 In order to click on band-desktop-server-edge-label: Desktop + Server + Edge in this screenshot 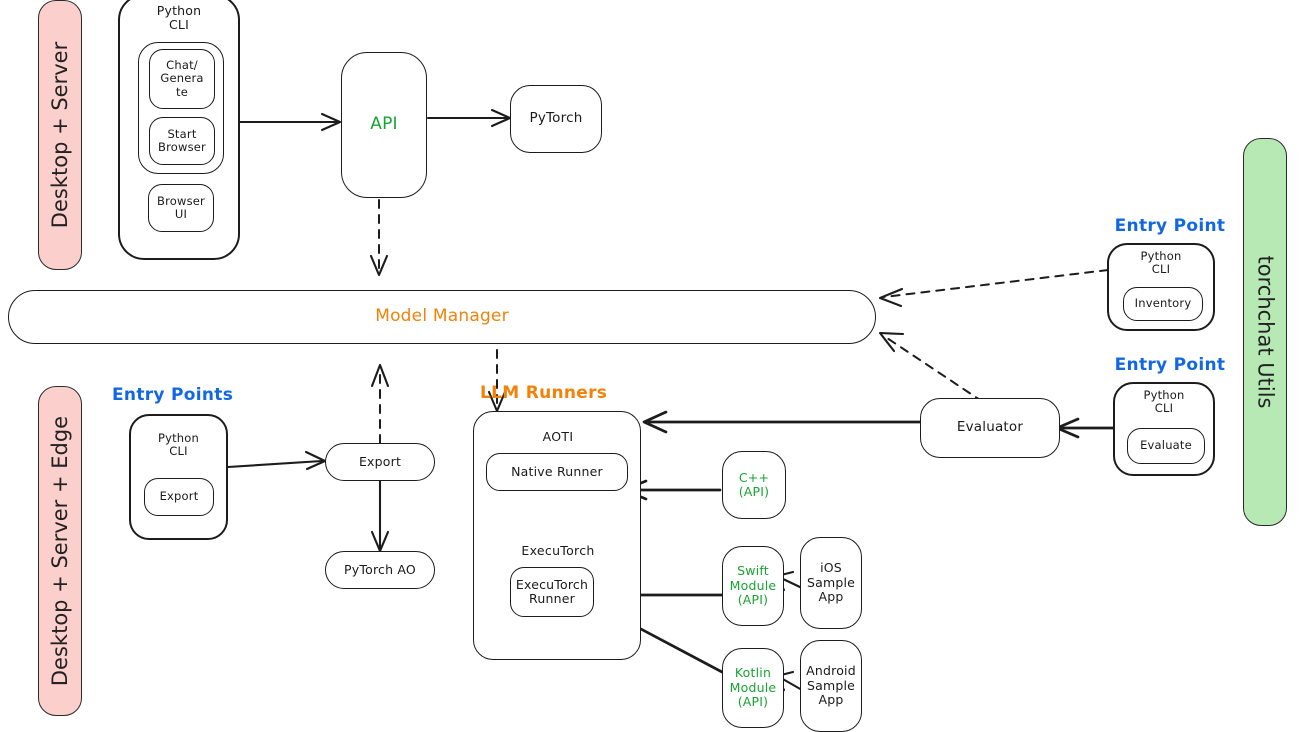, I will do `click(60, 551)`.